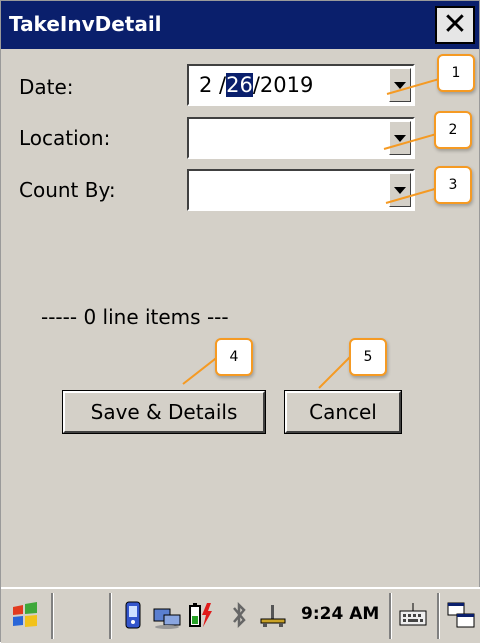 This screenshot has height=643, width=480. Describe the element at coordinates (213, 85) in the screenshot. I see `date-month: 2 /` at that location.